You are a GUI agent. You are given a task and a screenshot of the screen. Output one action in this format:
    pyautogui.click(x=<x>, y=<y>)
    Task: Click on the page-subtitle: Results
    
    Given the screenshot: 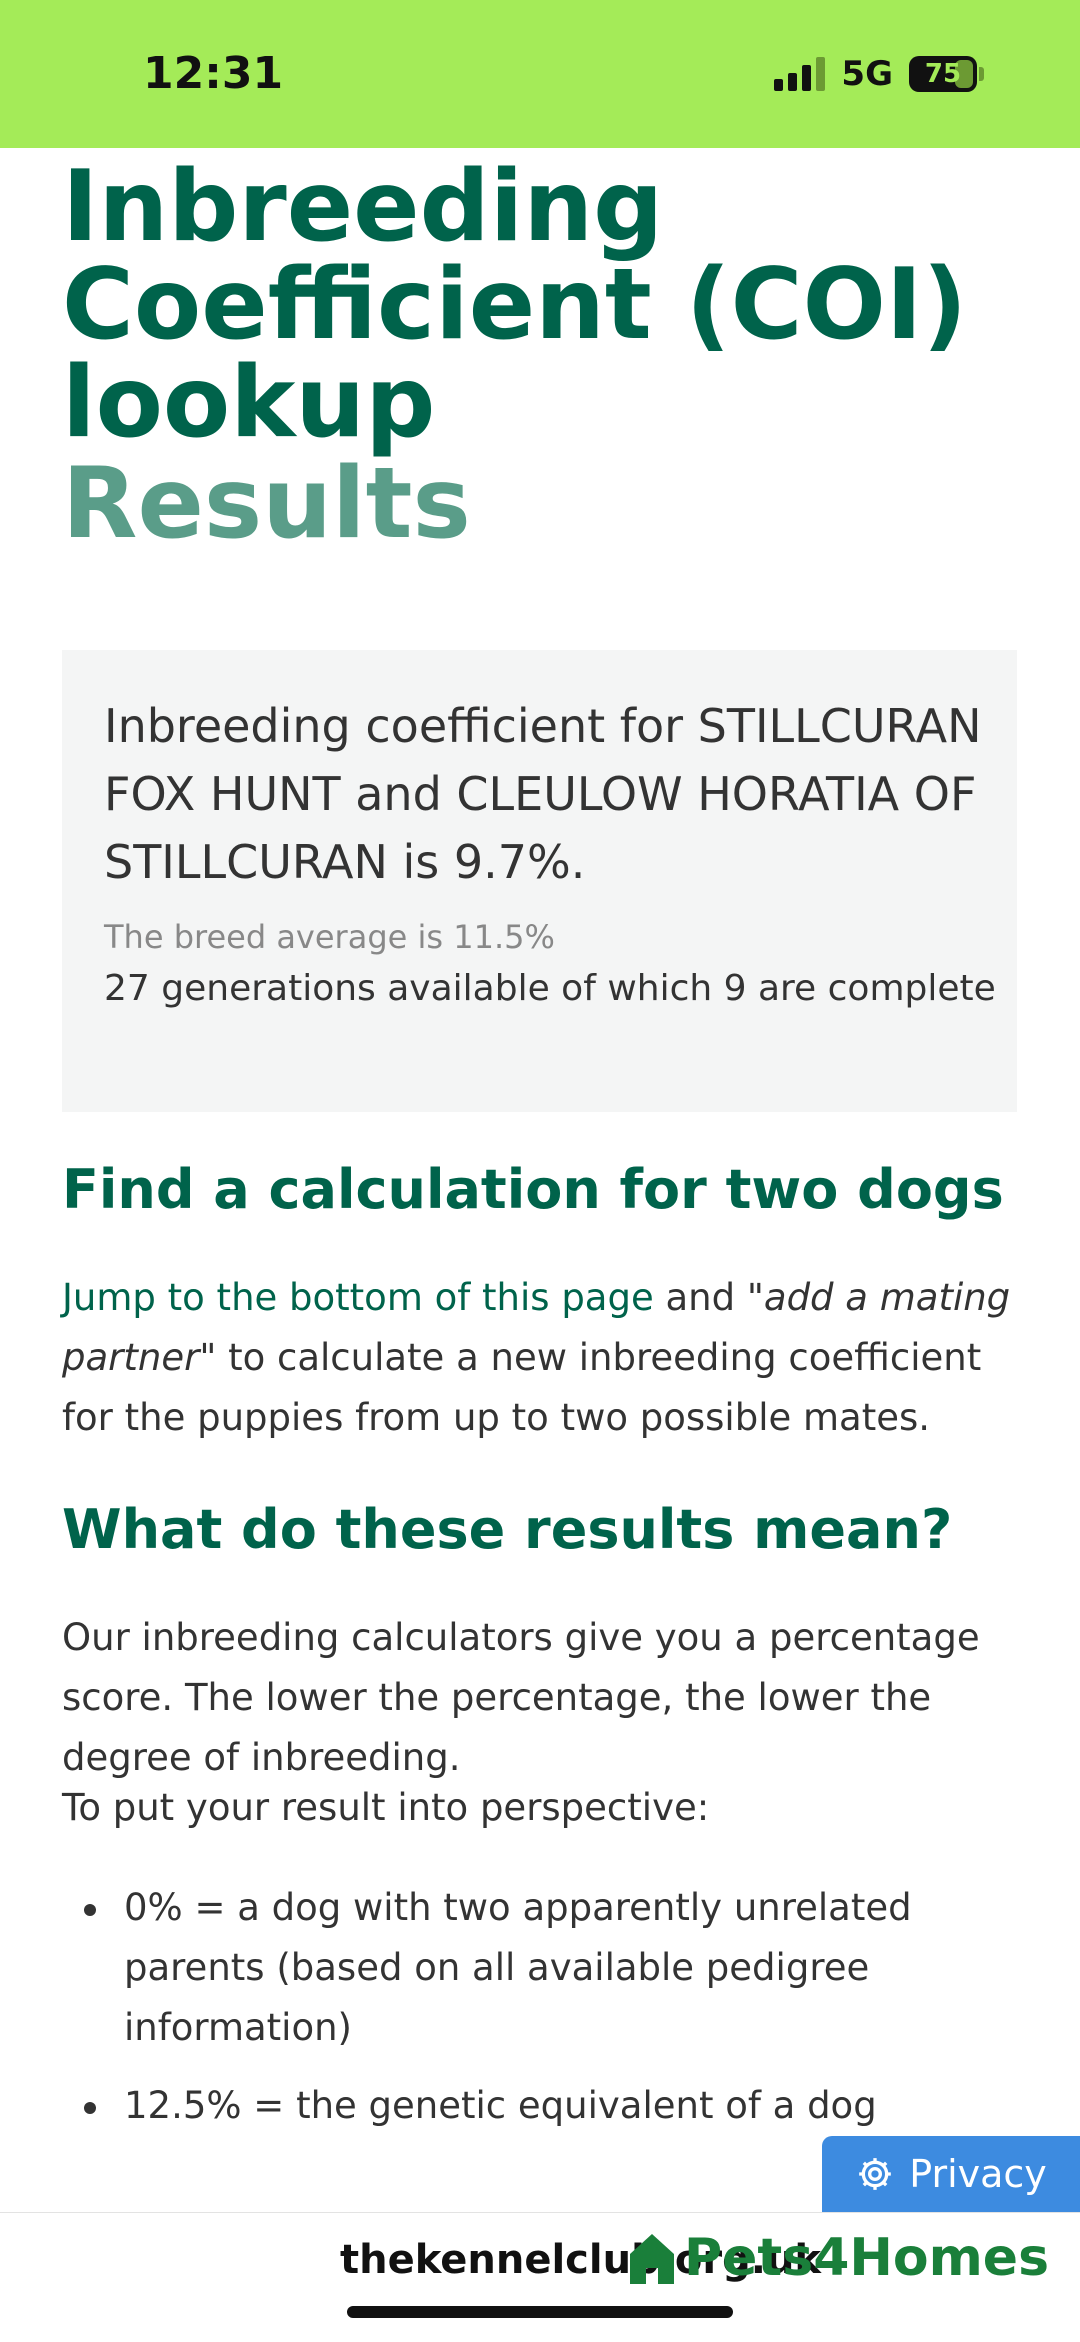 What is the action you would take?
    pyautogui.click(x=266, y=504)
    